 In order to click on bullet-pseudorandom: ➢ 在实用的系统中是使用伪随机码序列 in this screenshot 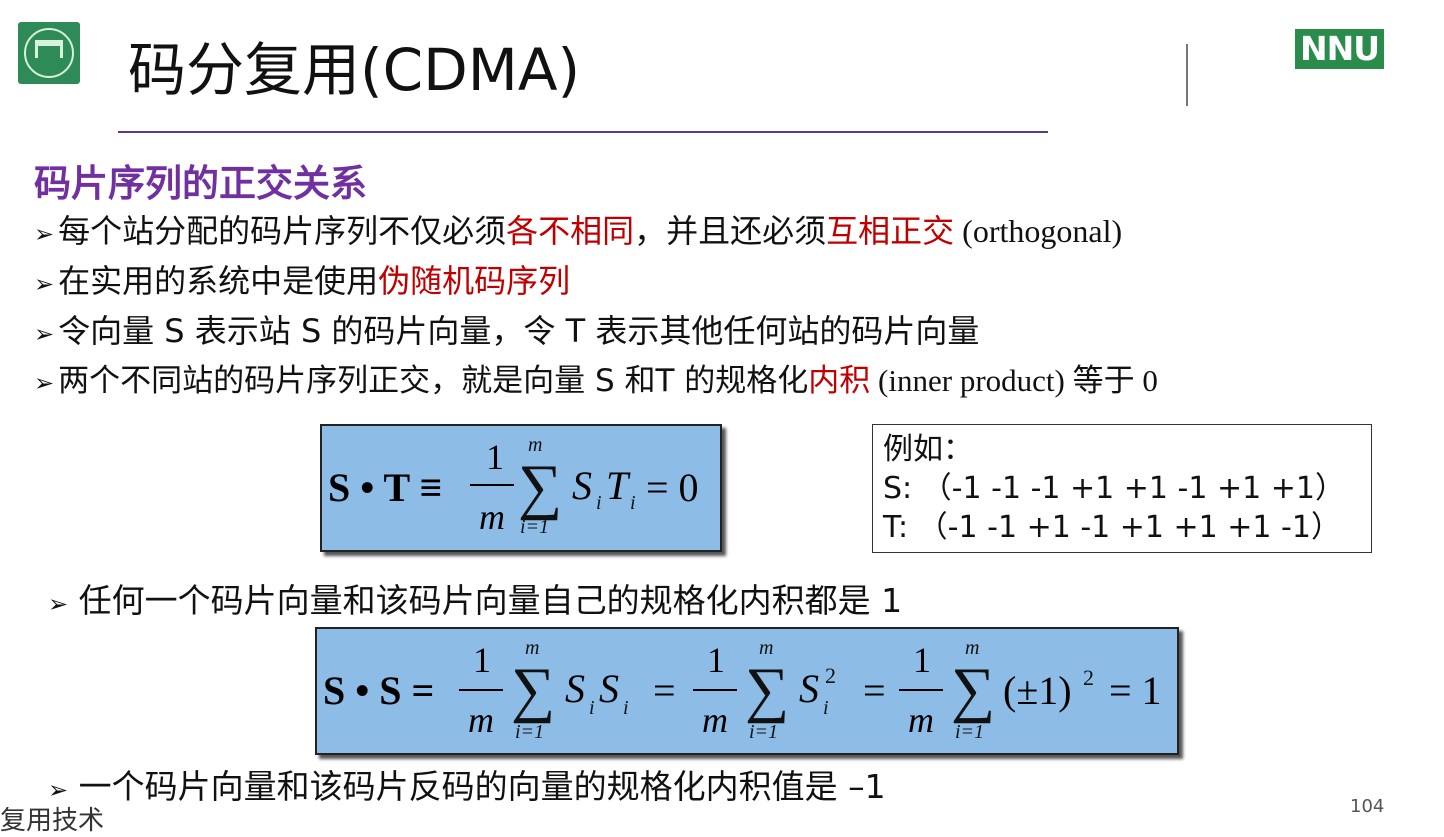, I will do `click(302, 282)`.